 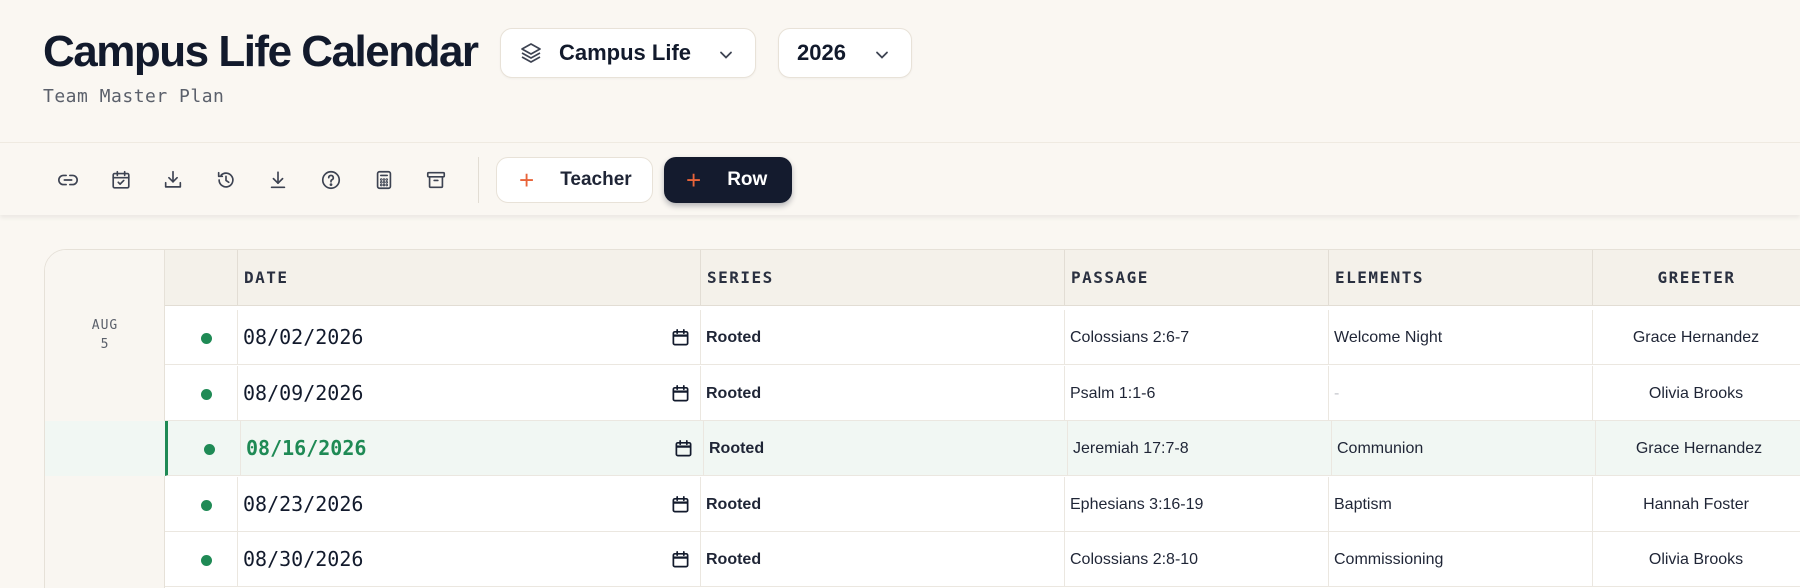 I want to click on passage-cell: Jeremiah 17:7-8, so click(x=1131, y=448).